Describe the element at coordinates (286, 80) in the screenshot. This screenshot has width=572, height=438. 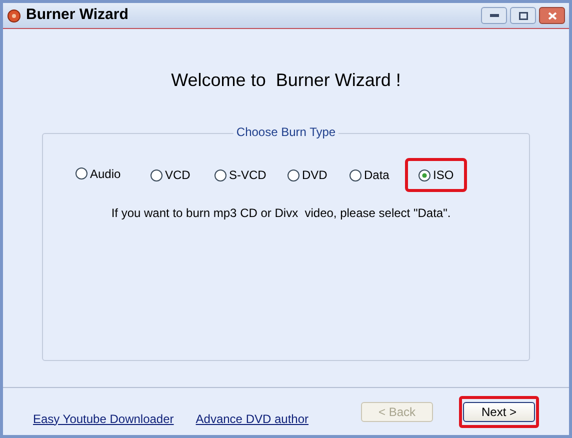
I see `heading: Welcome to Burner Wizard !` at that location.